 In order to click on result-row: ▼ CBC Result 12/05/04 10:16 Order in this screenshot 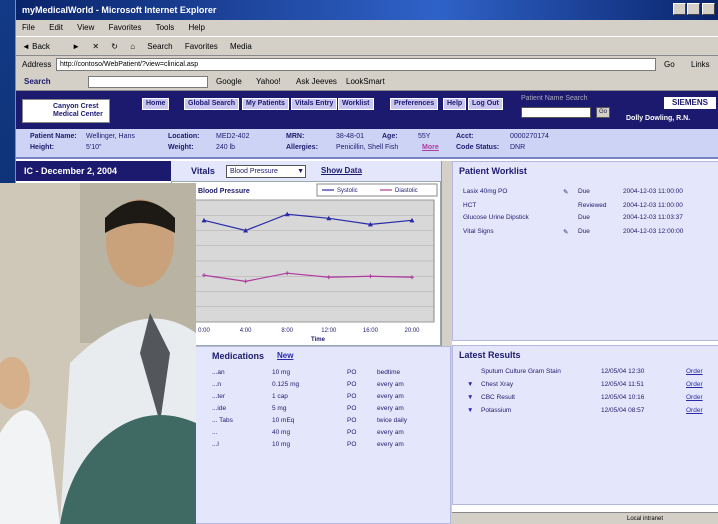, I will do `click(588, 400)`.